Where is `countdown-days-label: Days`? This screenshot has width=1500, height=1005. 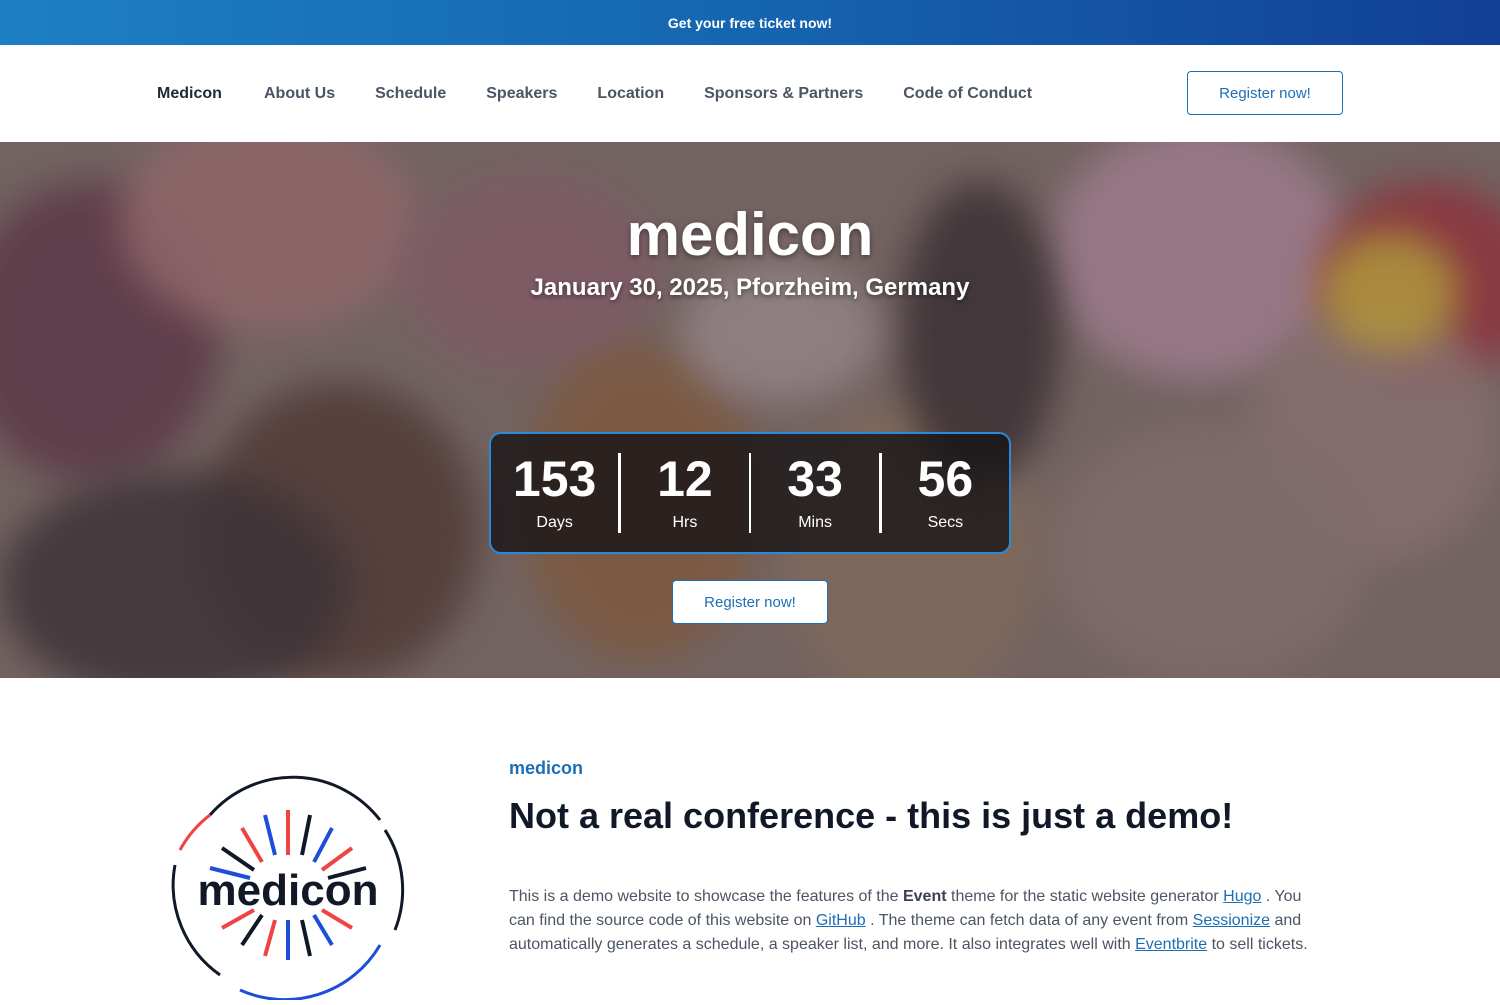 countdown-days-label: Days is located at coordinates (554, 522).